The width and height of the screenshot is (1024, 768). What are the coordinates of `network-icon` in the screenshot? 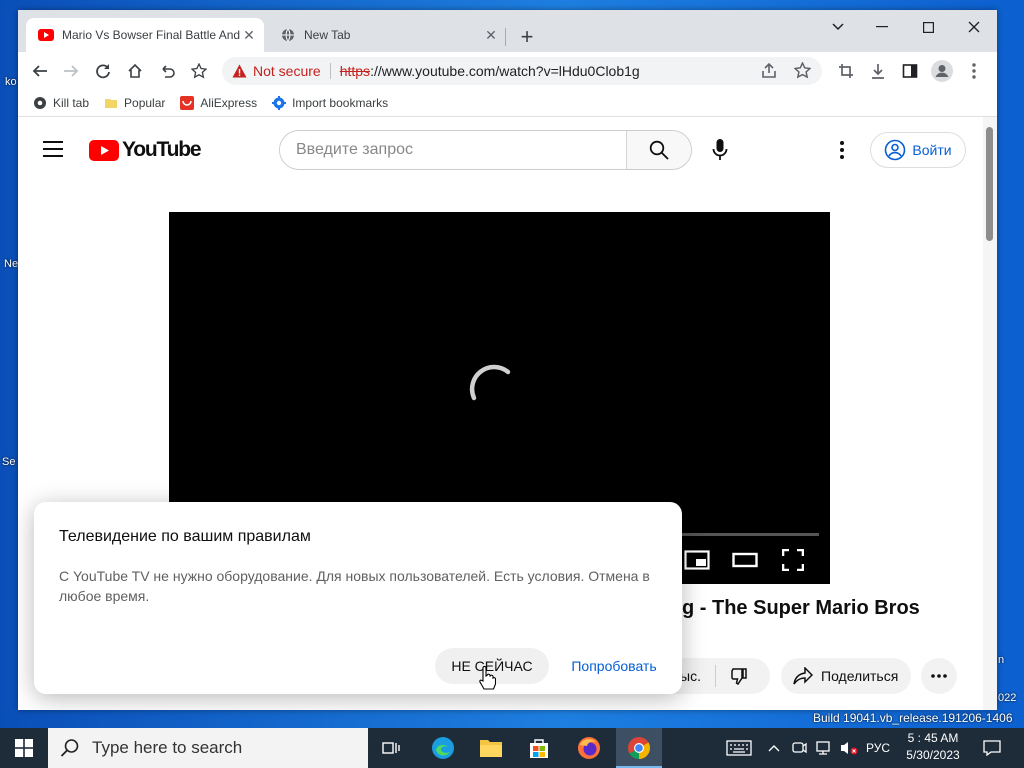 It's located at (824, 748).